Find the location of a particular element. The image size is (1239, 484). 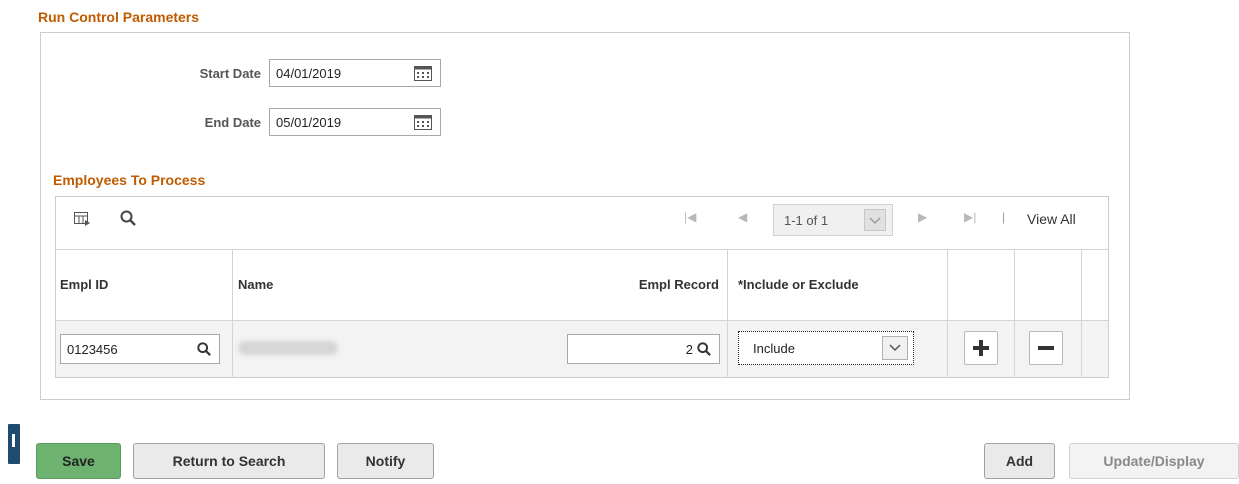

add-row-icon is located at coordinates (981, 348).